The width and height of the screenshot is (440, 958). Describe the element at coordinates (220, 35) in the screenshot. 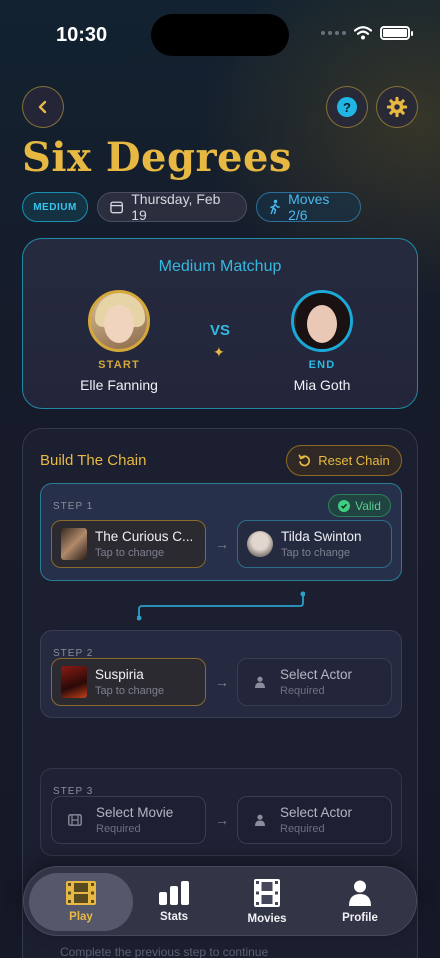

I see `dynamic-island` at that location.